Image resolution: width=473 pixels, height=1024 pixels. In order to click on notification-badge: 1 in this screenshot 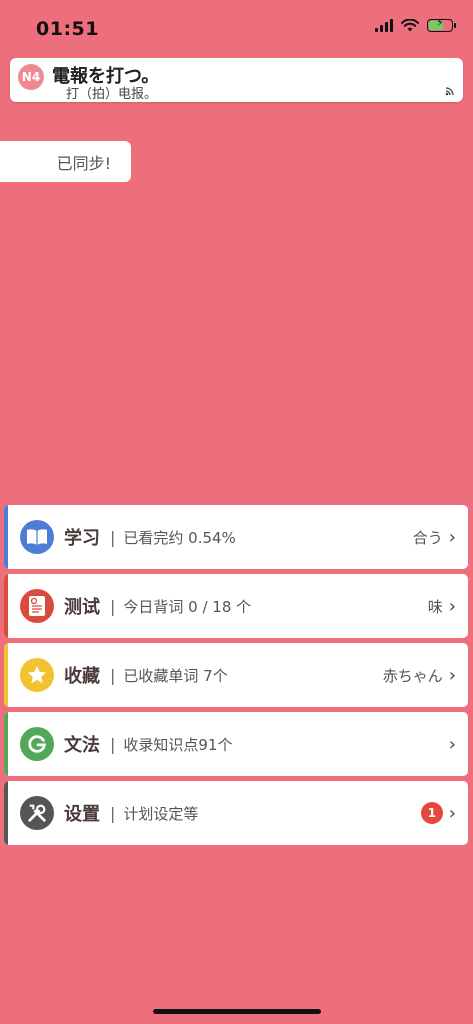, I will do `click(431, 813)`.